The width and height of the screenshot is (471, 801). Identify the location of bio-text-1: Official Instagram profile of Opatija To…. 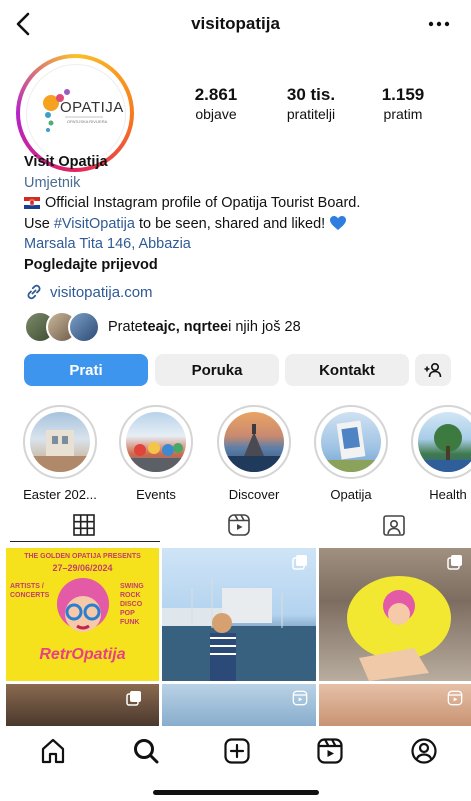
(203, 203).